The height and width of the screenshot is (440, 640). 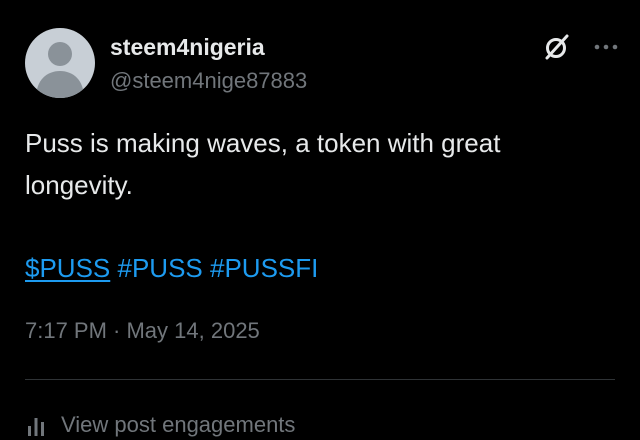 I want to click on view-engagements-button: View post engagements, so click(x=160, y=425).